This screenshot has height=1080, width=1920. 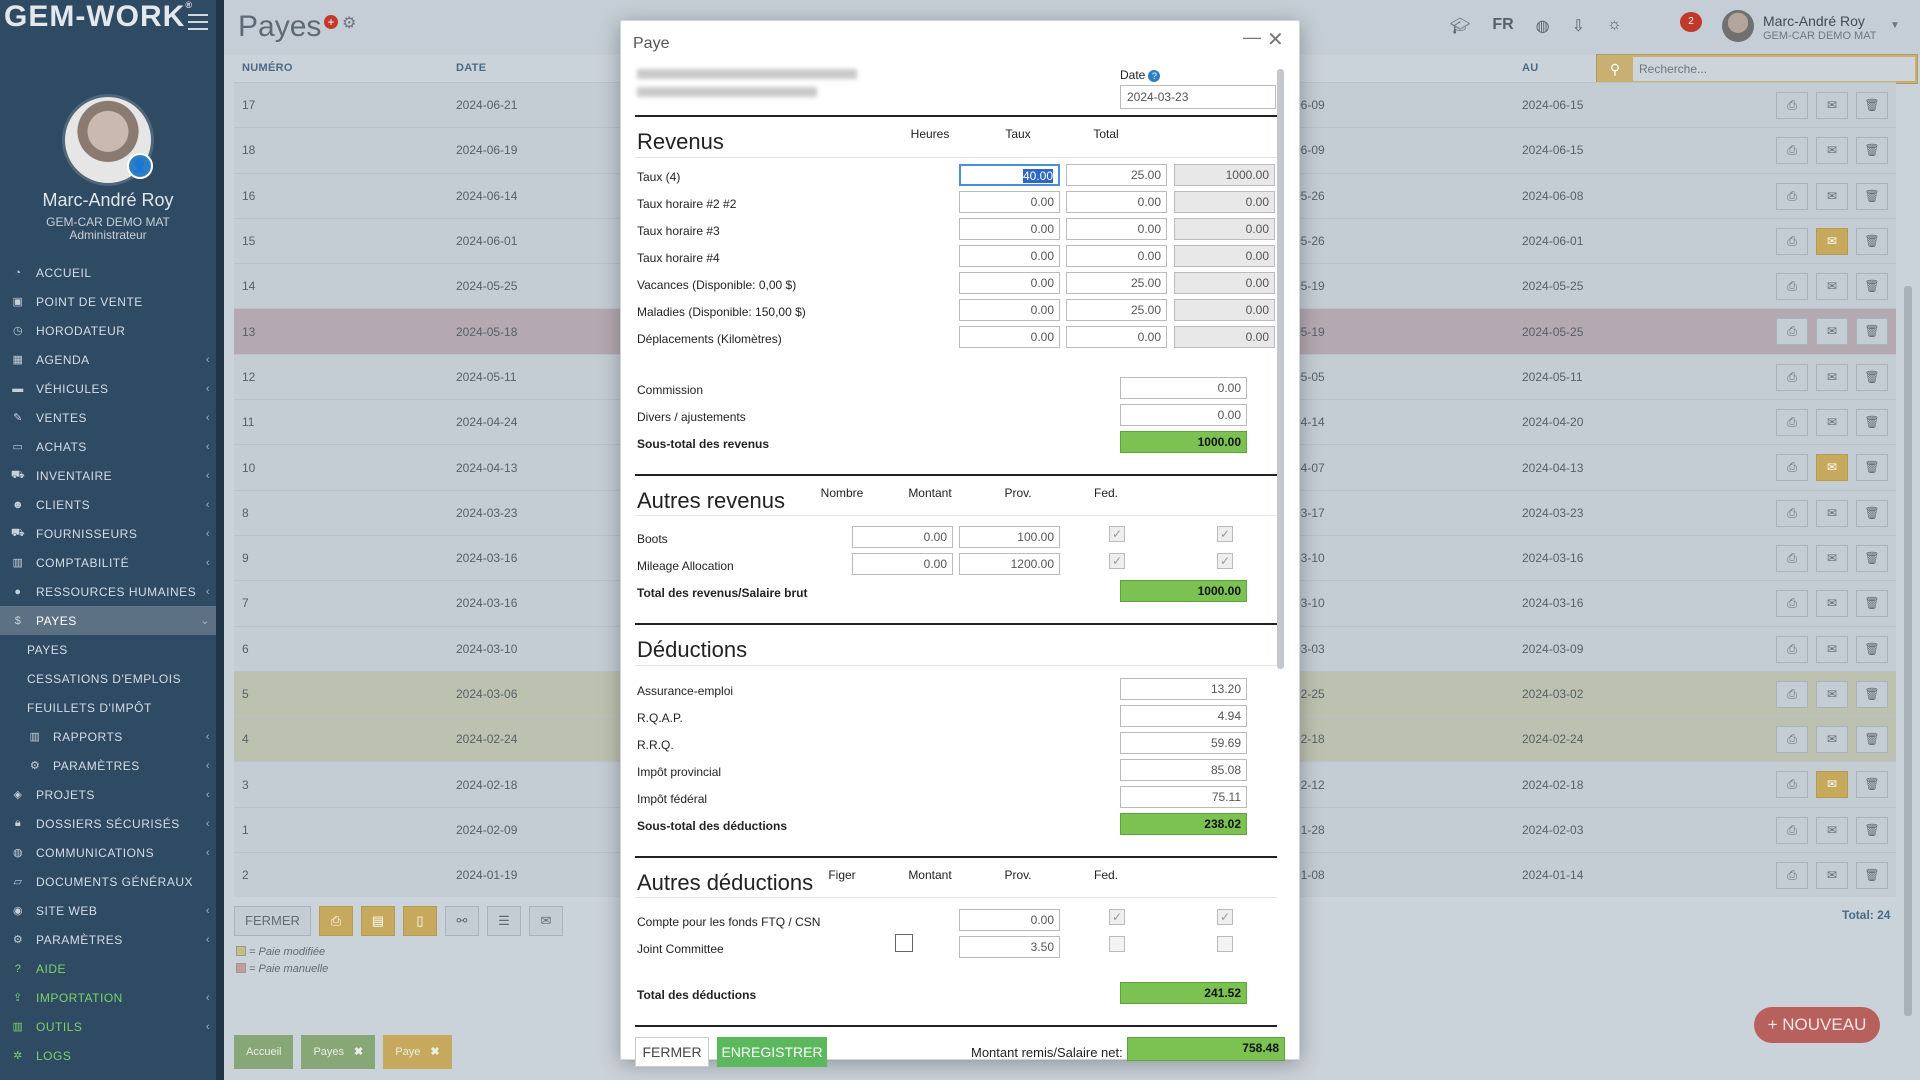 What do you see at coordinates (108, 533) in the screenshot?
I see `sidebar-item-fournisseurs: ⛟ FOURNISSEURS ‹` at bounding box center [108, 533].